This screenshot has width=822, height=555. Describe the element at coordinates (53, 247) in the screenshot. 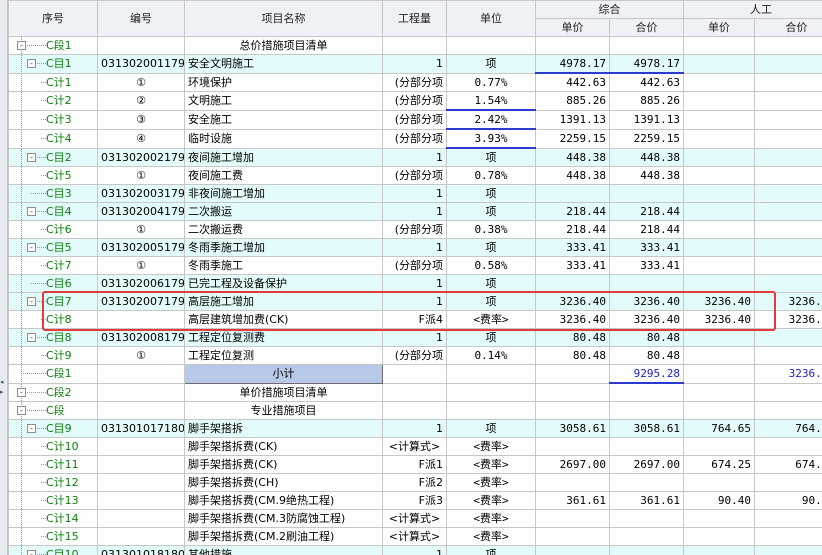

I see `cell-seq: - C目5` at that location.